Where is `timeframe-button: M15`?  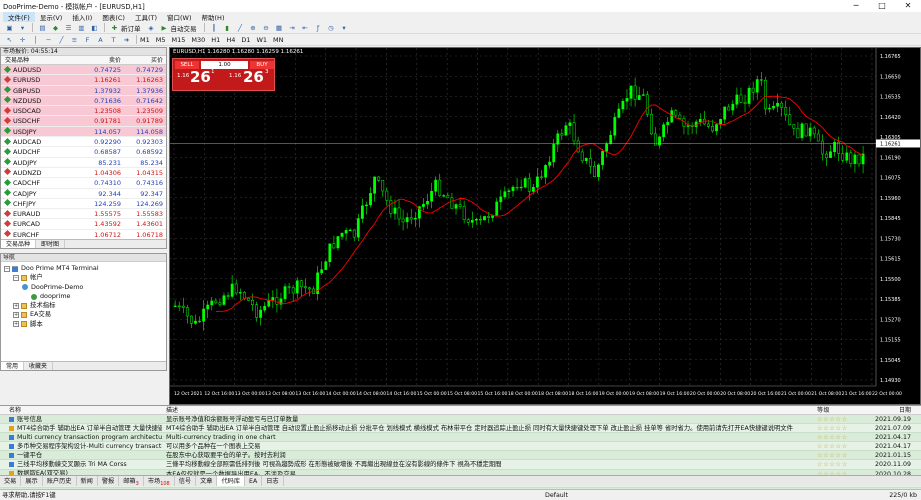 timeframe-button: M15 is located at coordinates (179, 40).